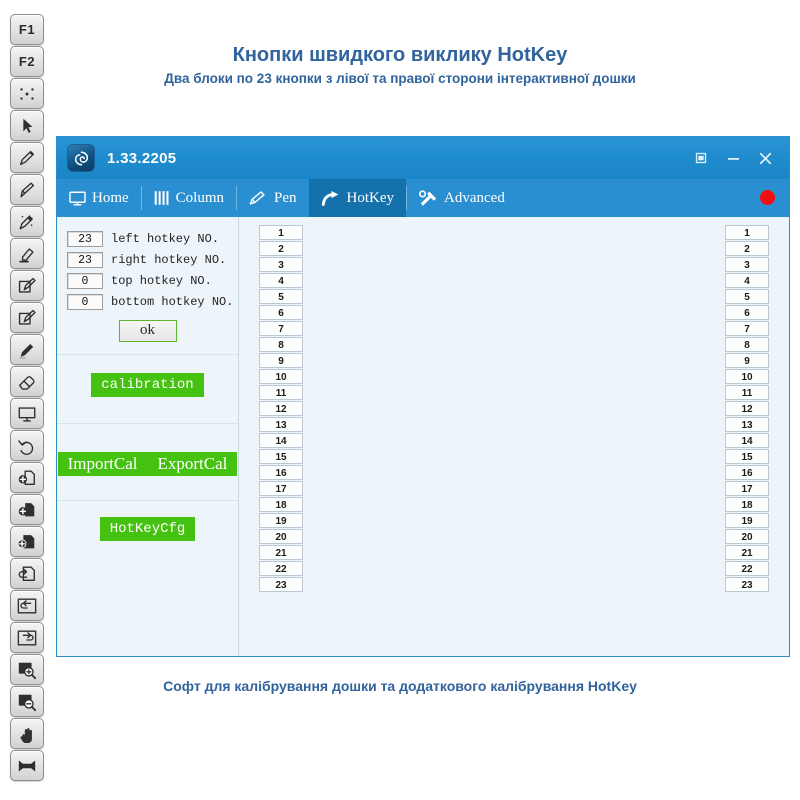 This screenshot has width=800, height=800. Describe the element at coordinates (147, 529) in the screenshot. I see `hotkeycfg-button: HotKeyCfg` at that location.